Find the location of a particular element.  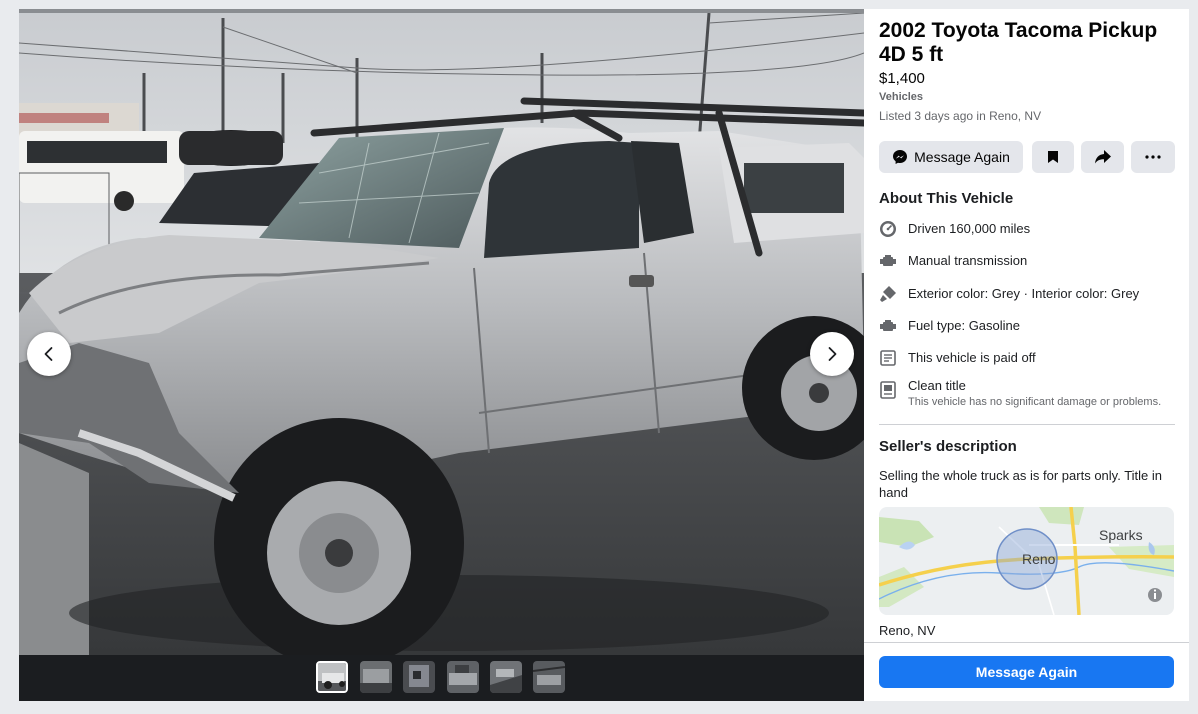

previous-photo-button is located at coordinates (49, 354).